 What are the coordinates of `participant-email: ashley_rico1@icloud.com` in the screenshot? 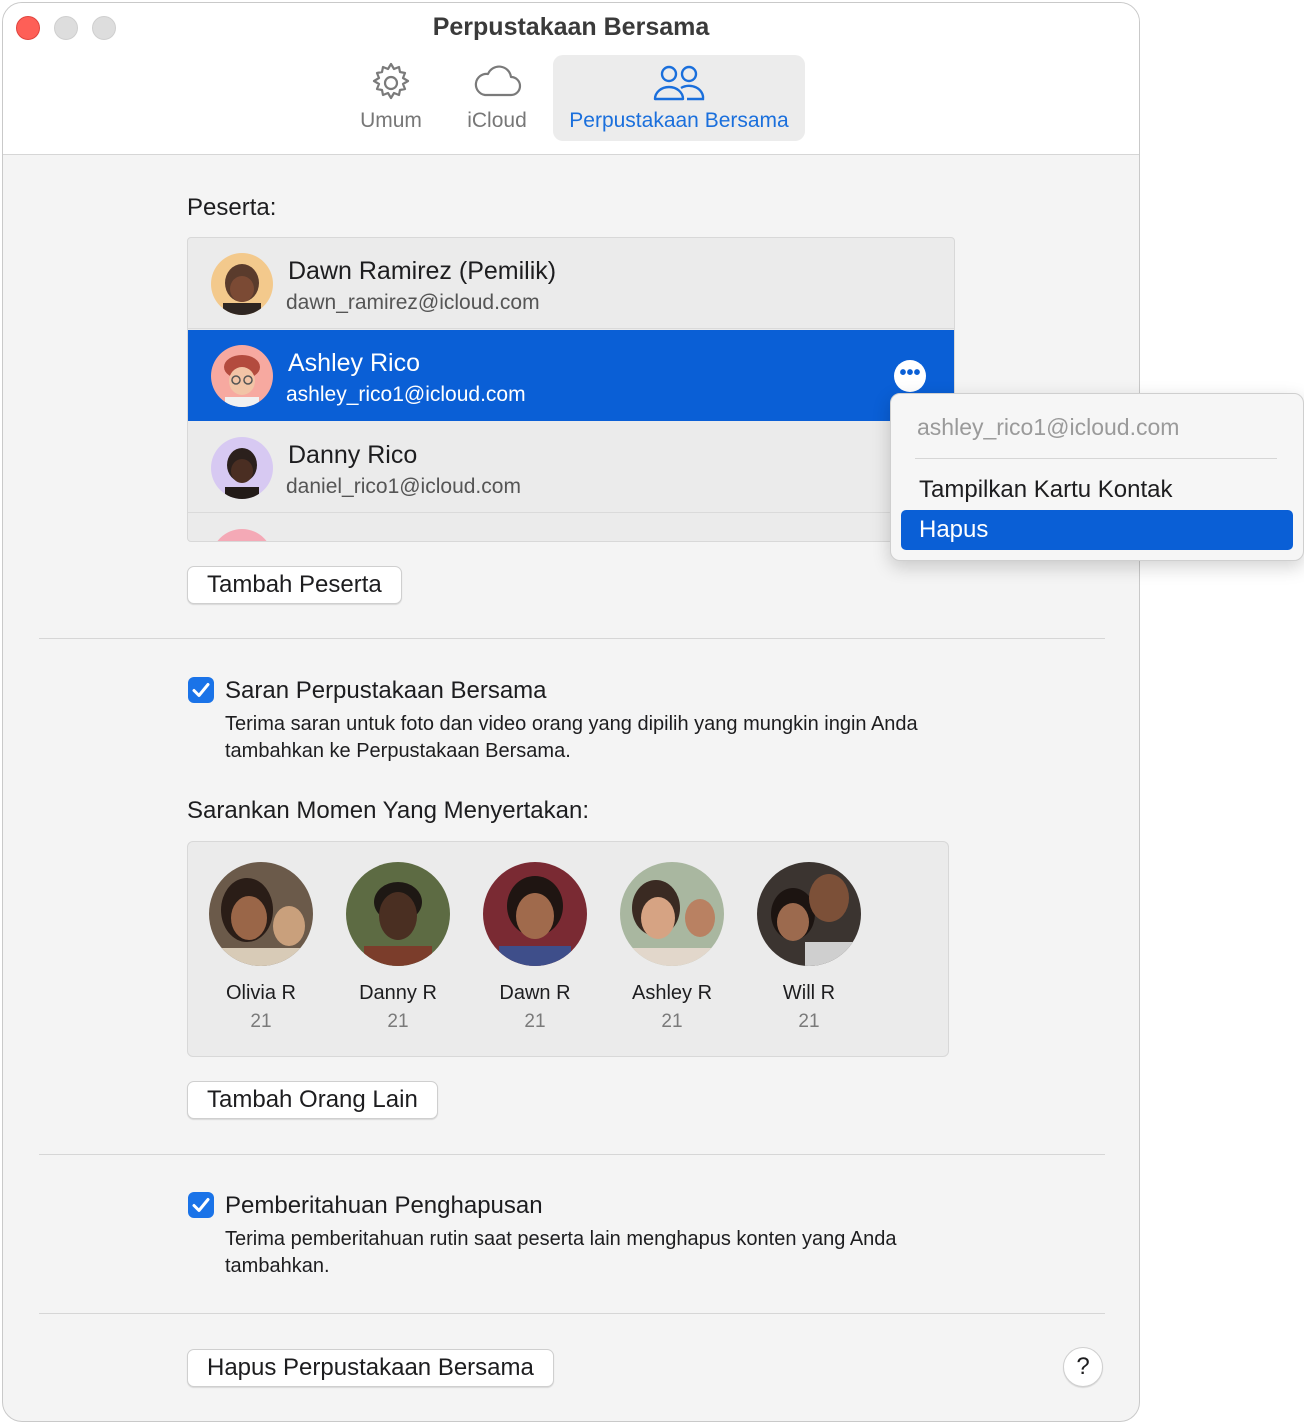 It's located at (406, 394).